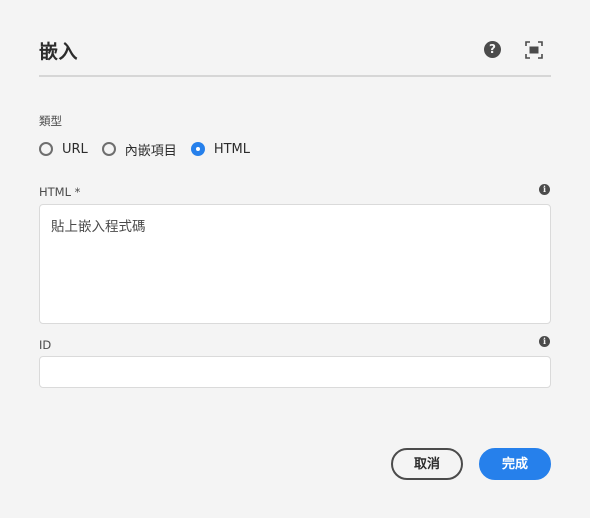 Image resolution: width=590 pixels, height=518 pixels. Describe the element at coordinates (427, 464) in the screenshot. I see `cancel-button: 取消` at that location.